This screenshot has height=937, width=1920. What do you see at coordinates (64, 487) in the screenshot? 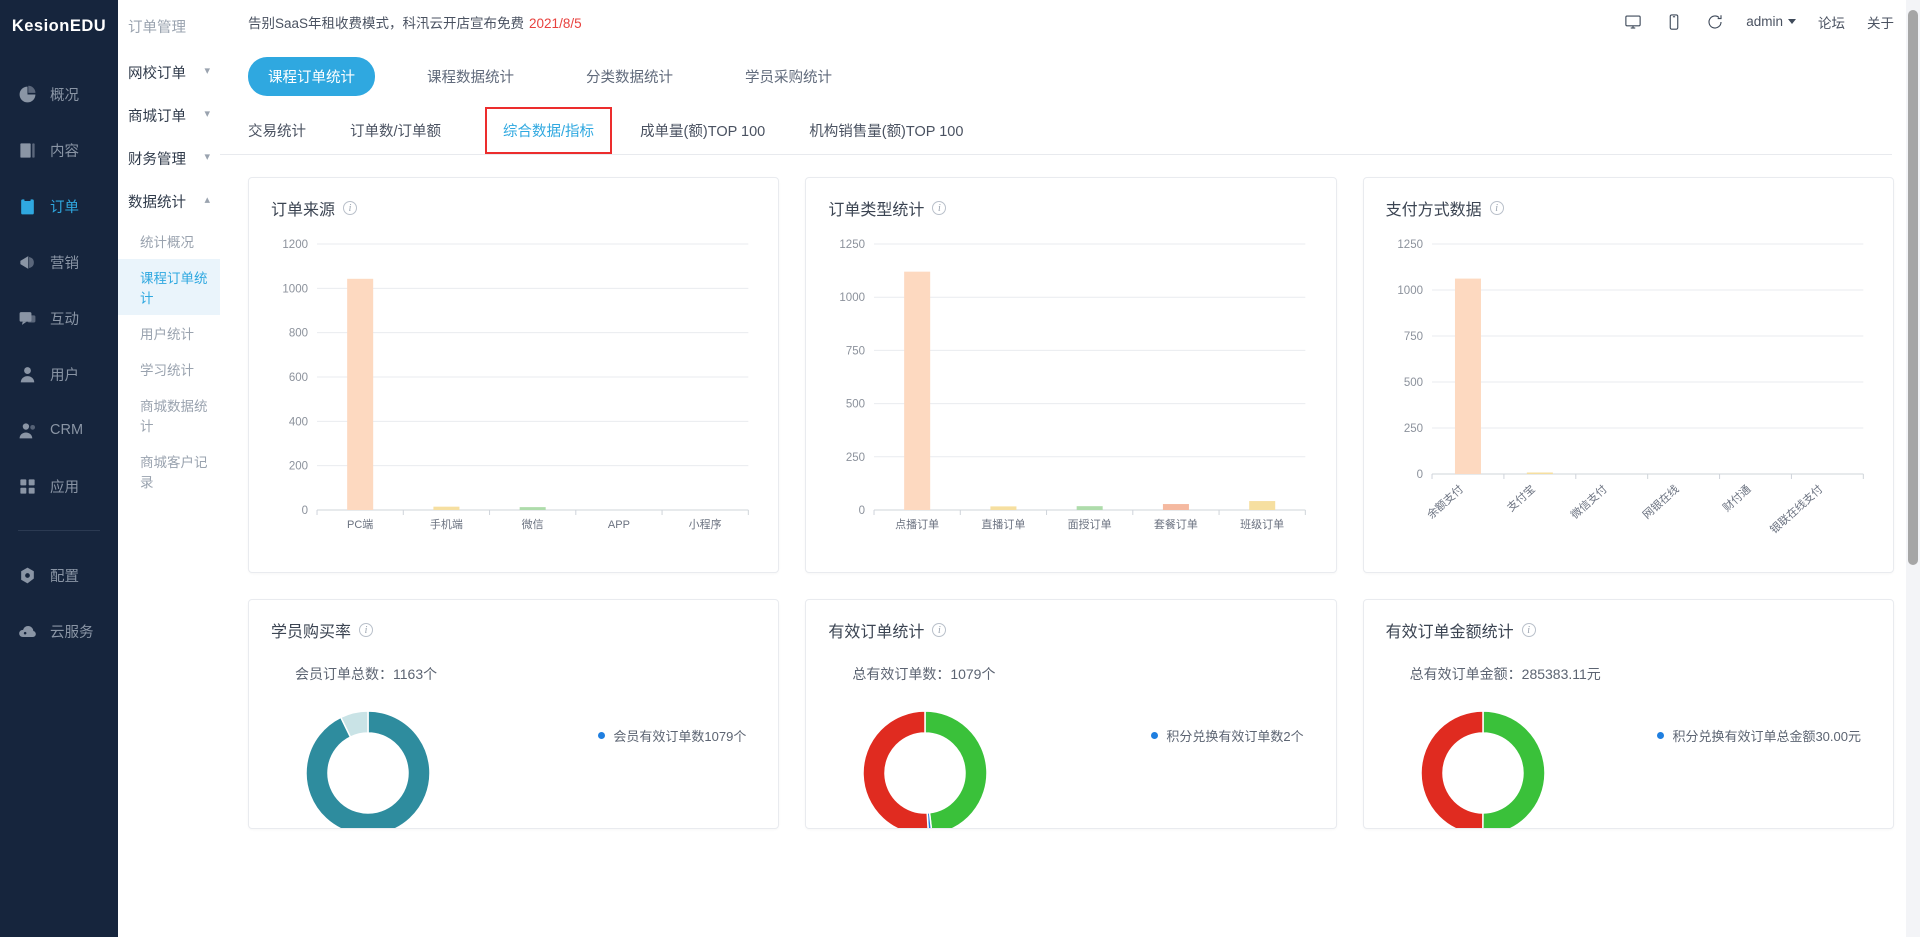
I see `sidebar-item-label: 应用` at bounding box center [64, 487].